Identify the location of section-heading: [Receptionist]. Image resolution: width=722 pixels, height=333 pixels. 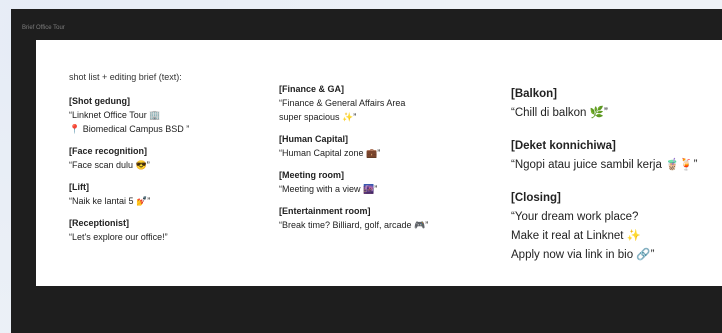
(99, 223).